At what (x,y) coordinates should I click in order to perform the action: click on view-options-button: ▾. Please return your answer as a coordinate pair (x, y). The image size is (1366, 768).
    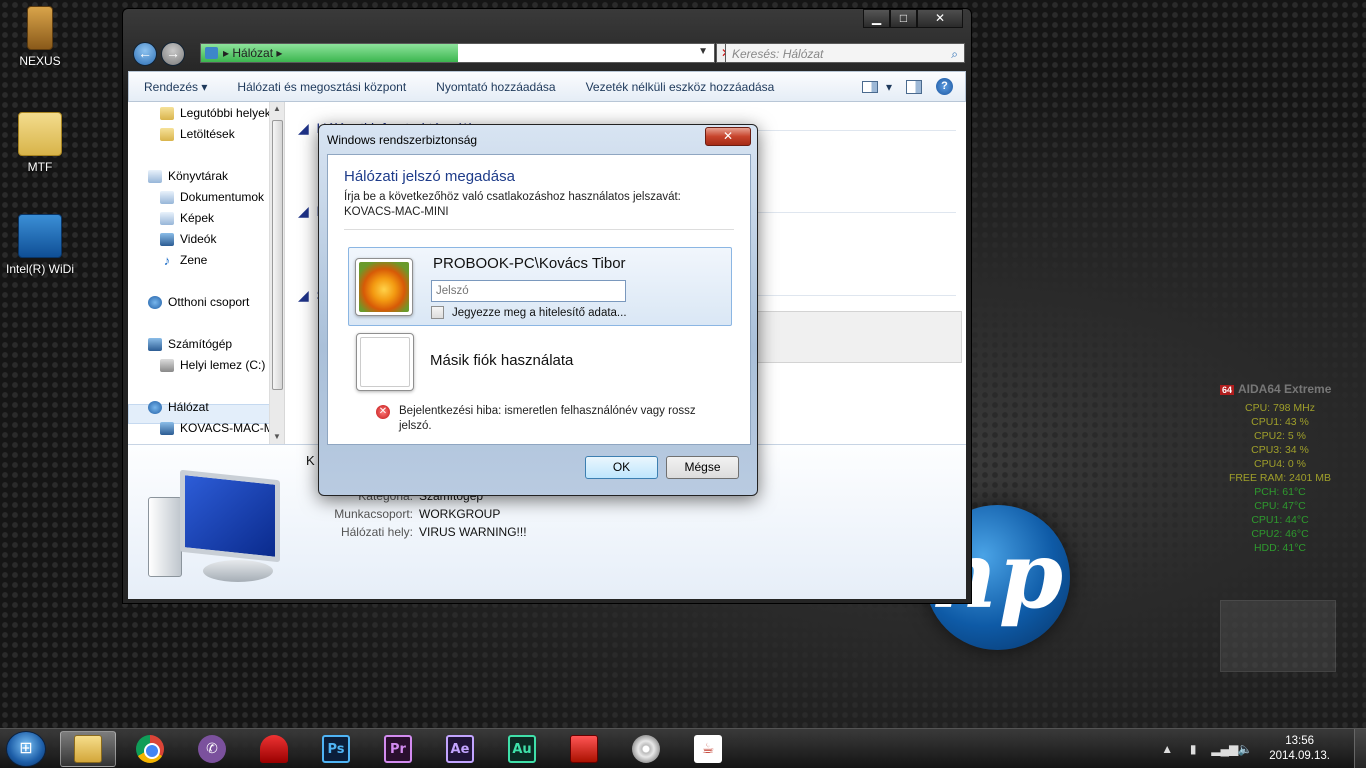
    Looking at the image, I should click on (876, 87).